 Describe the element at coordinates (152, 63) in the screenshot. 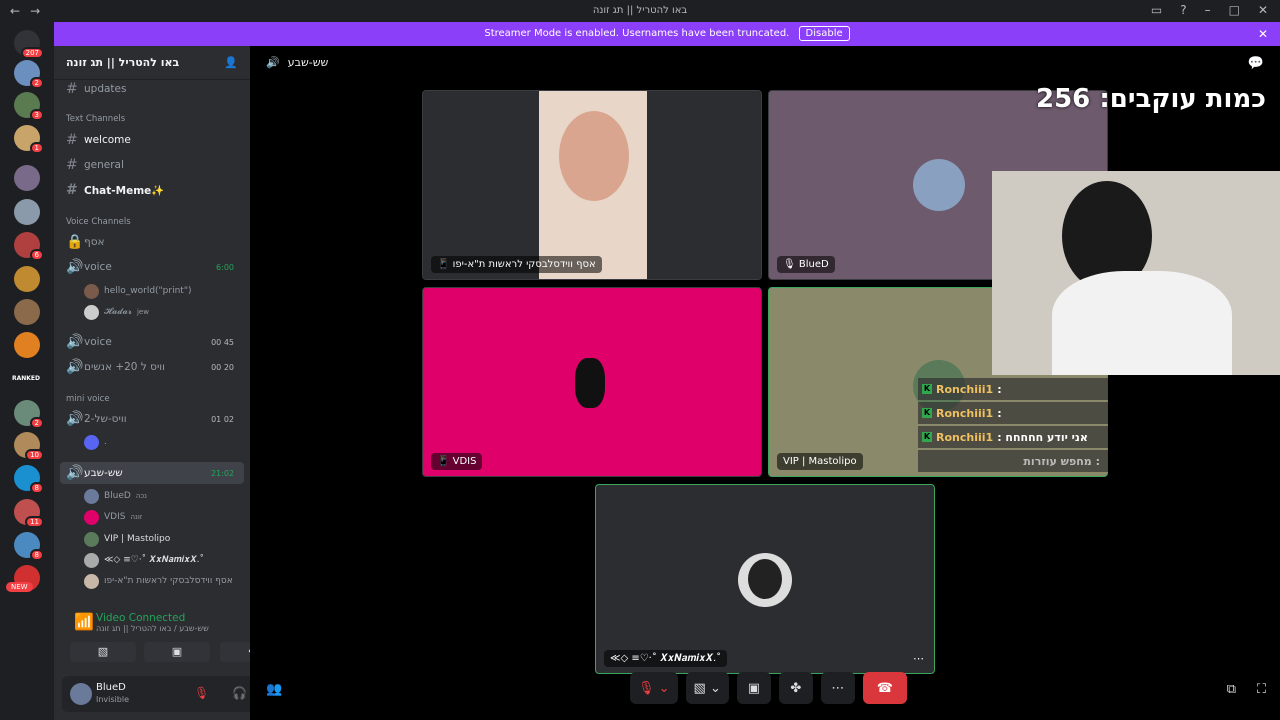

I see `server-header: באו להטריל || תג זונה 👤` at that location.